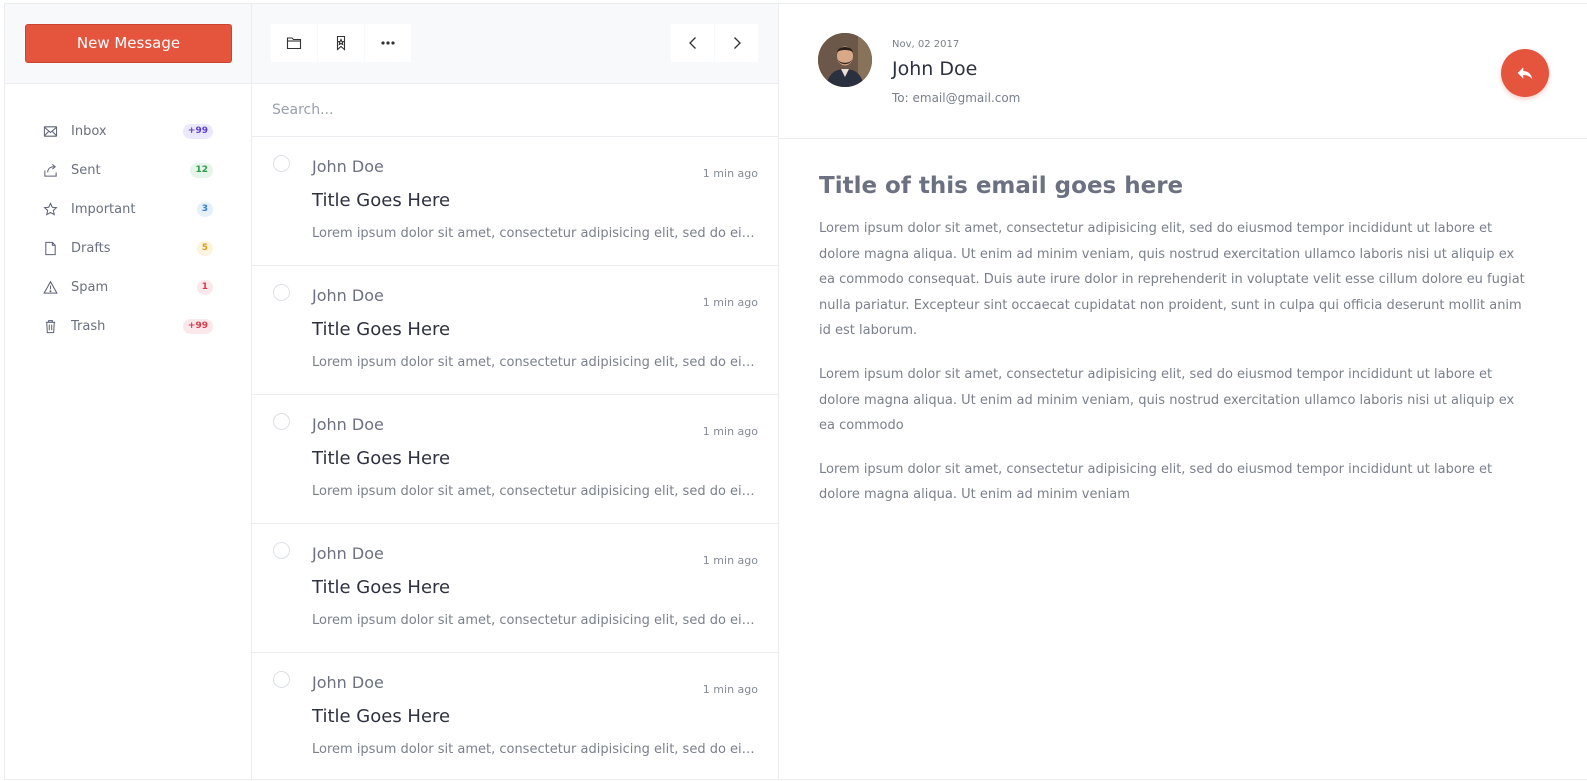 The width and height of the screenshot is (1587, 781). Describe the element at coordinates (86, 170) in the screenshot. I see `sidebar-item-label: Sent` at that location.